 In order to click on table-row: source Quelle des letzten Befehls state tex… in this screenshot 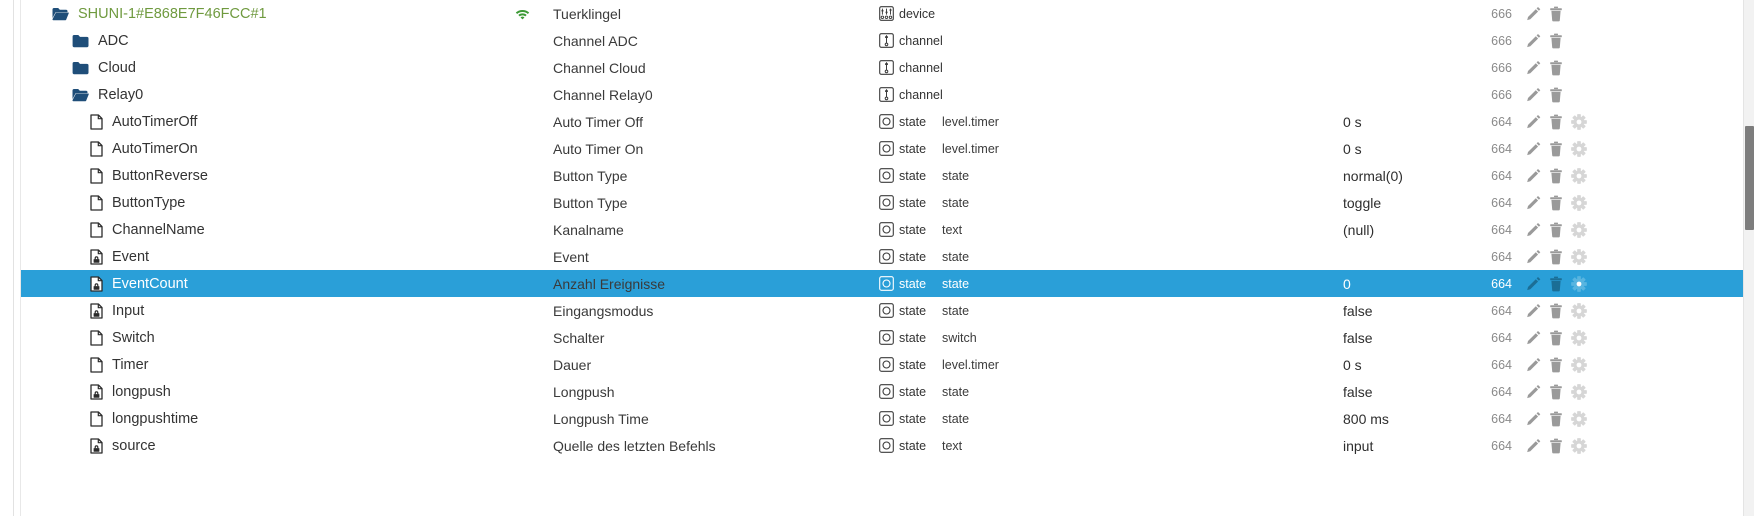, I will do `click(882, 445)`.